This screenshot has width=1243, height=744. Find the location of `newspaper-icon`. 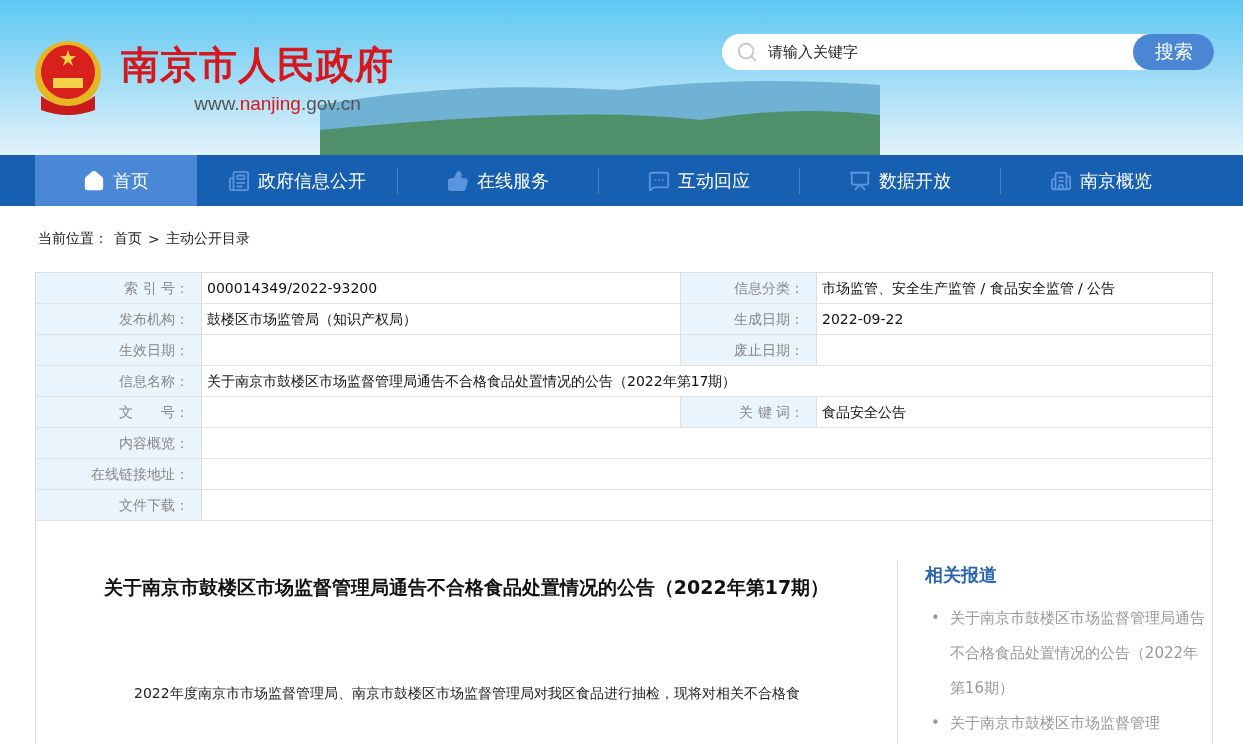

newspaper-icon is located at coordinates (239, 180).